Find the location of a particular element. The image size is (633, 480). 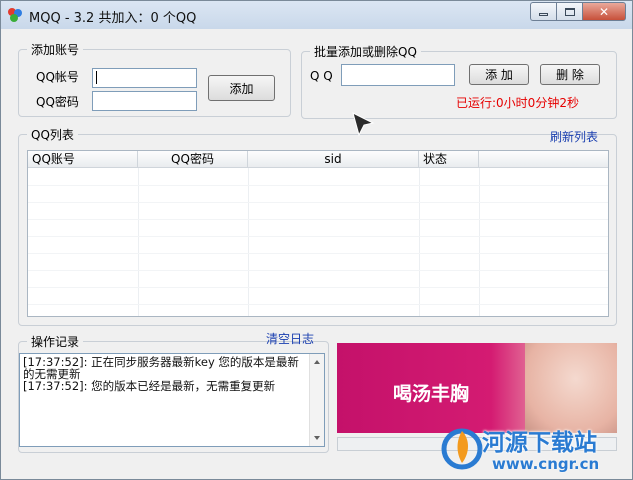

log-legend: 操作记录 is located at coordinates (55, 342).